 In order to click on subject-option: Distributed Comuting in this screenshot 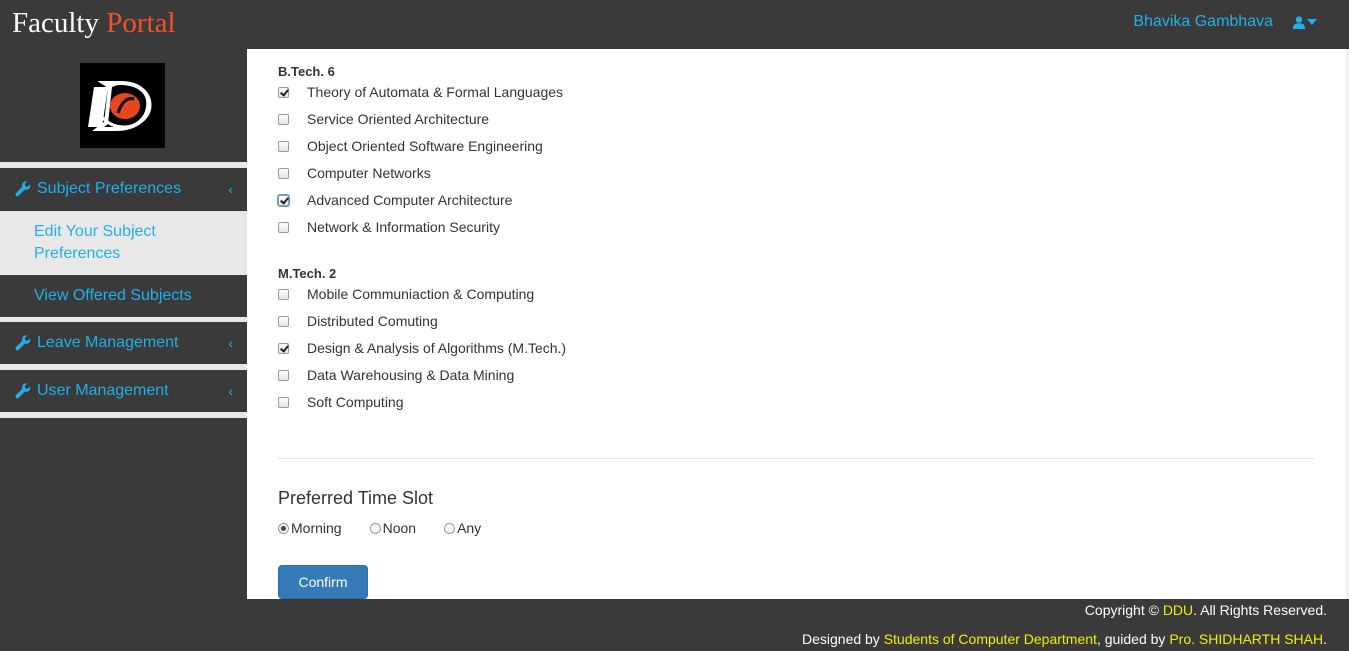, I will do `click(358, 321)`.